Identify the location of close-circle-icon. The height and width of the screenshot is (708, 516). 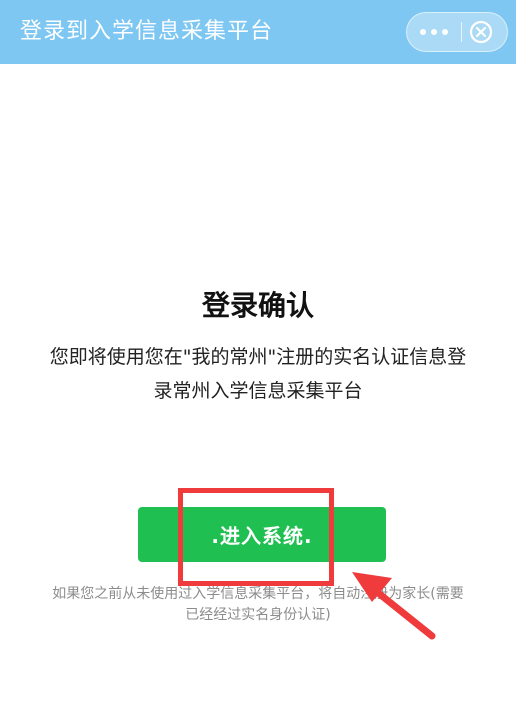
(481, 32).